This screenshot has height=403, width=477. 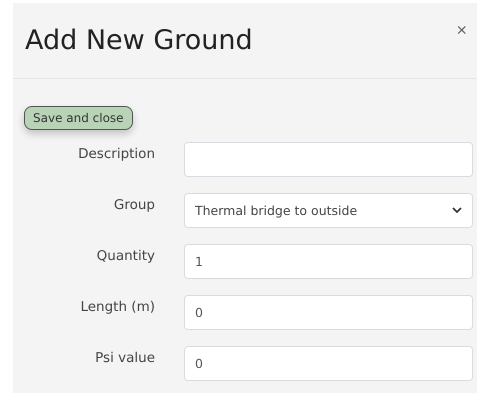 What do you see at coordinates (116, 153) in the screenshot?
I see `field-label: Description` at bounding box center [116, 153].